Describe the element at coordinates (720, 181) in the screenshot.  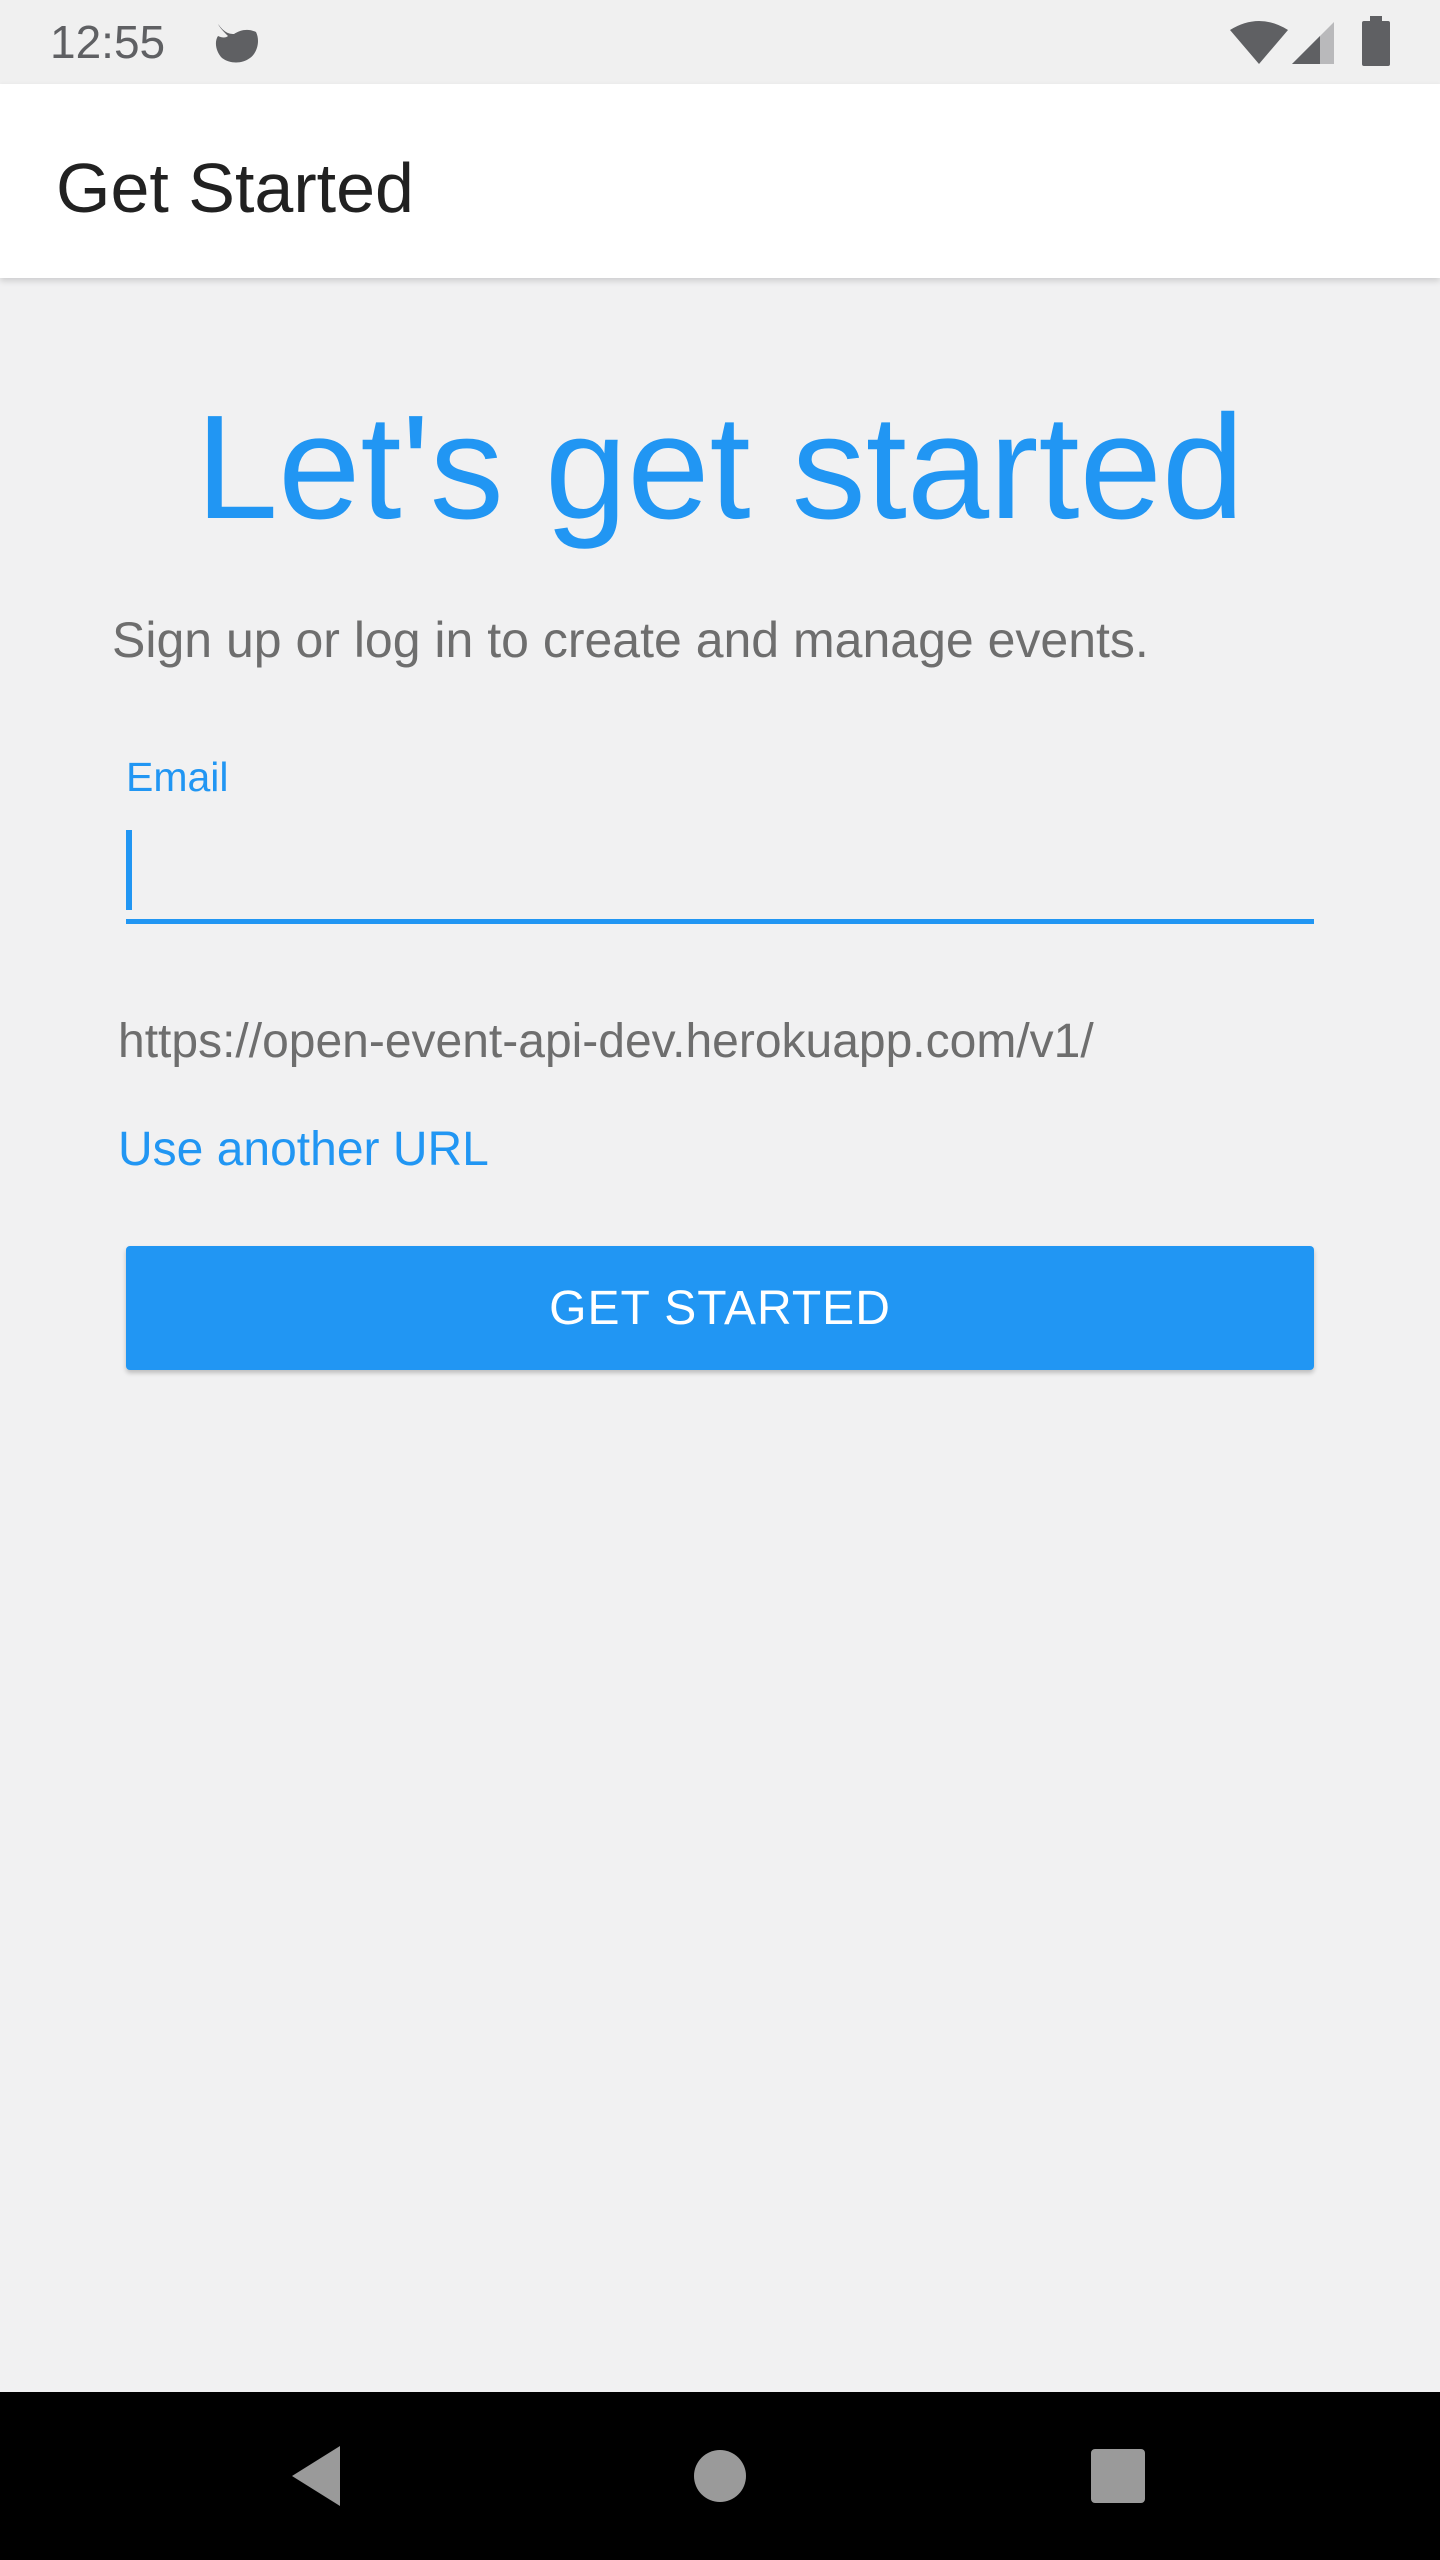
I see `app-bar: Get Started` at that location.